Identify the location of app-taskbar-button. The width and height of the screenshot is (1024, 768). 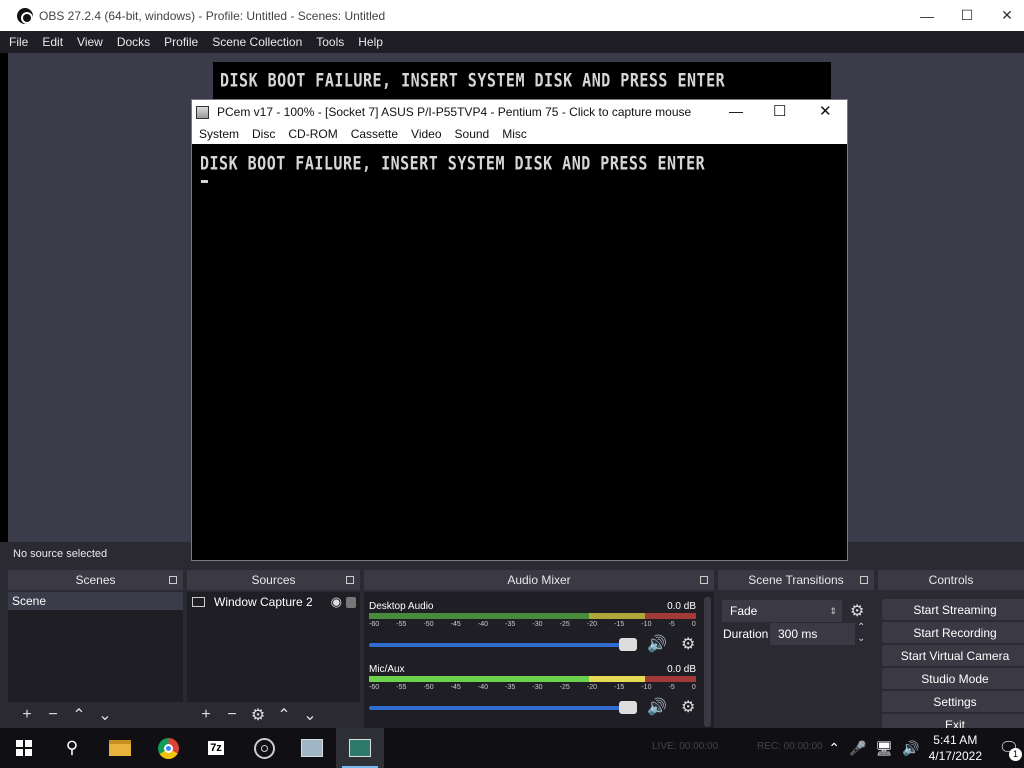
(312, 748).